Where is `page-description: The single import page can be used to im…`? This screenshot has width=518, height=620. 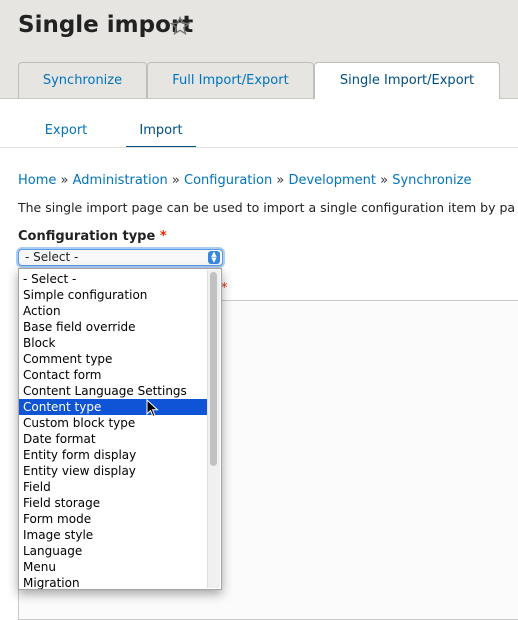
page-description: The single import page can be used to im… is located at coordinates (267, 207).